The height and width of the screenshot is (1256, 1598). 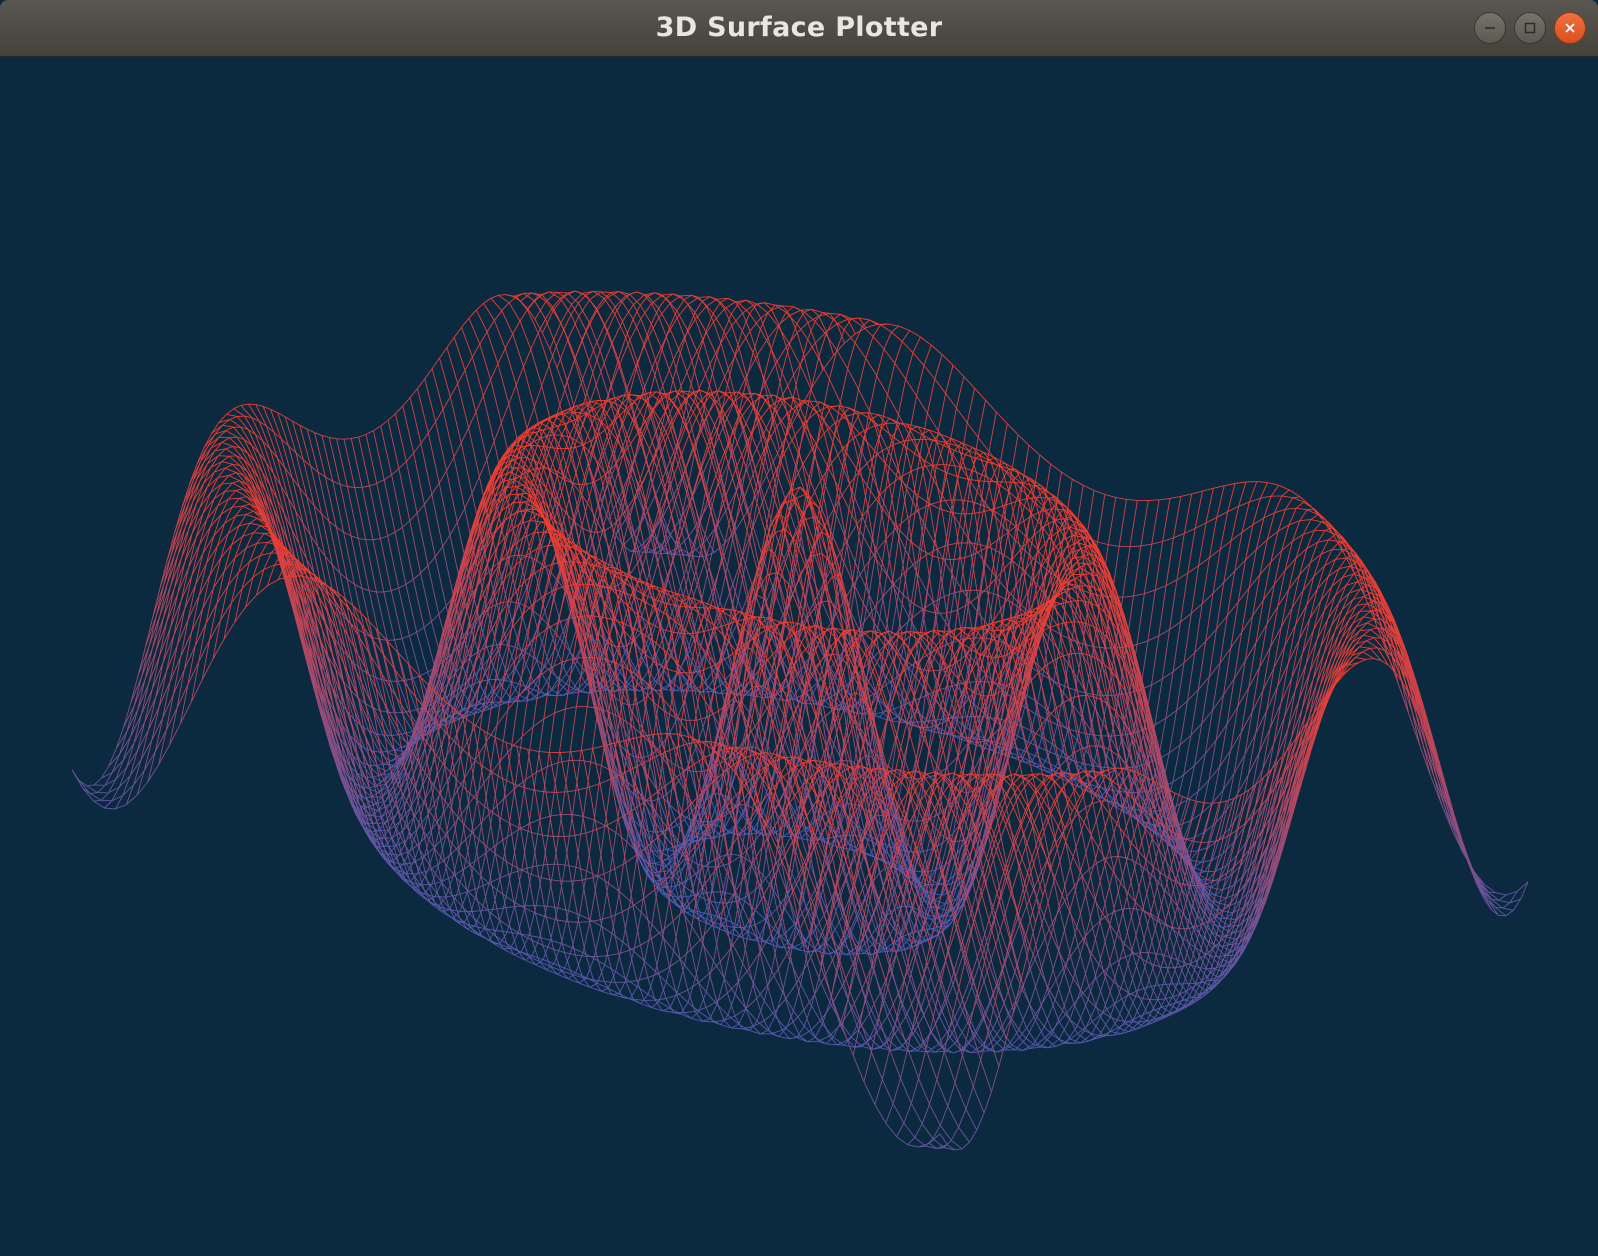 I want to click on title-bar: 3D Surface Plotter, so click(x=799, y=28).